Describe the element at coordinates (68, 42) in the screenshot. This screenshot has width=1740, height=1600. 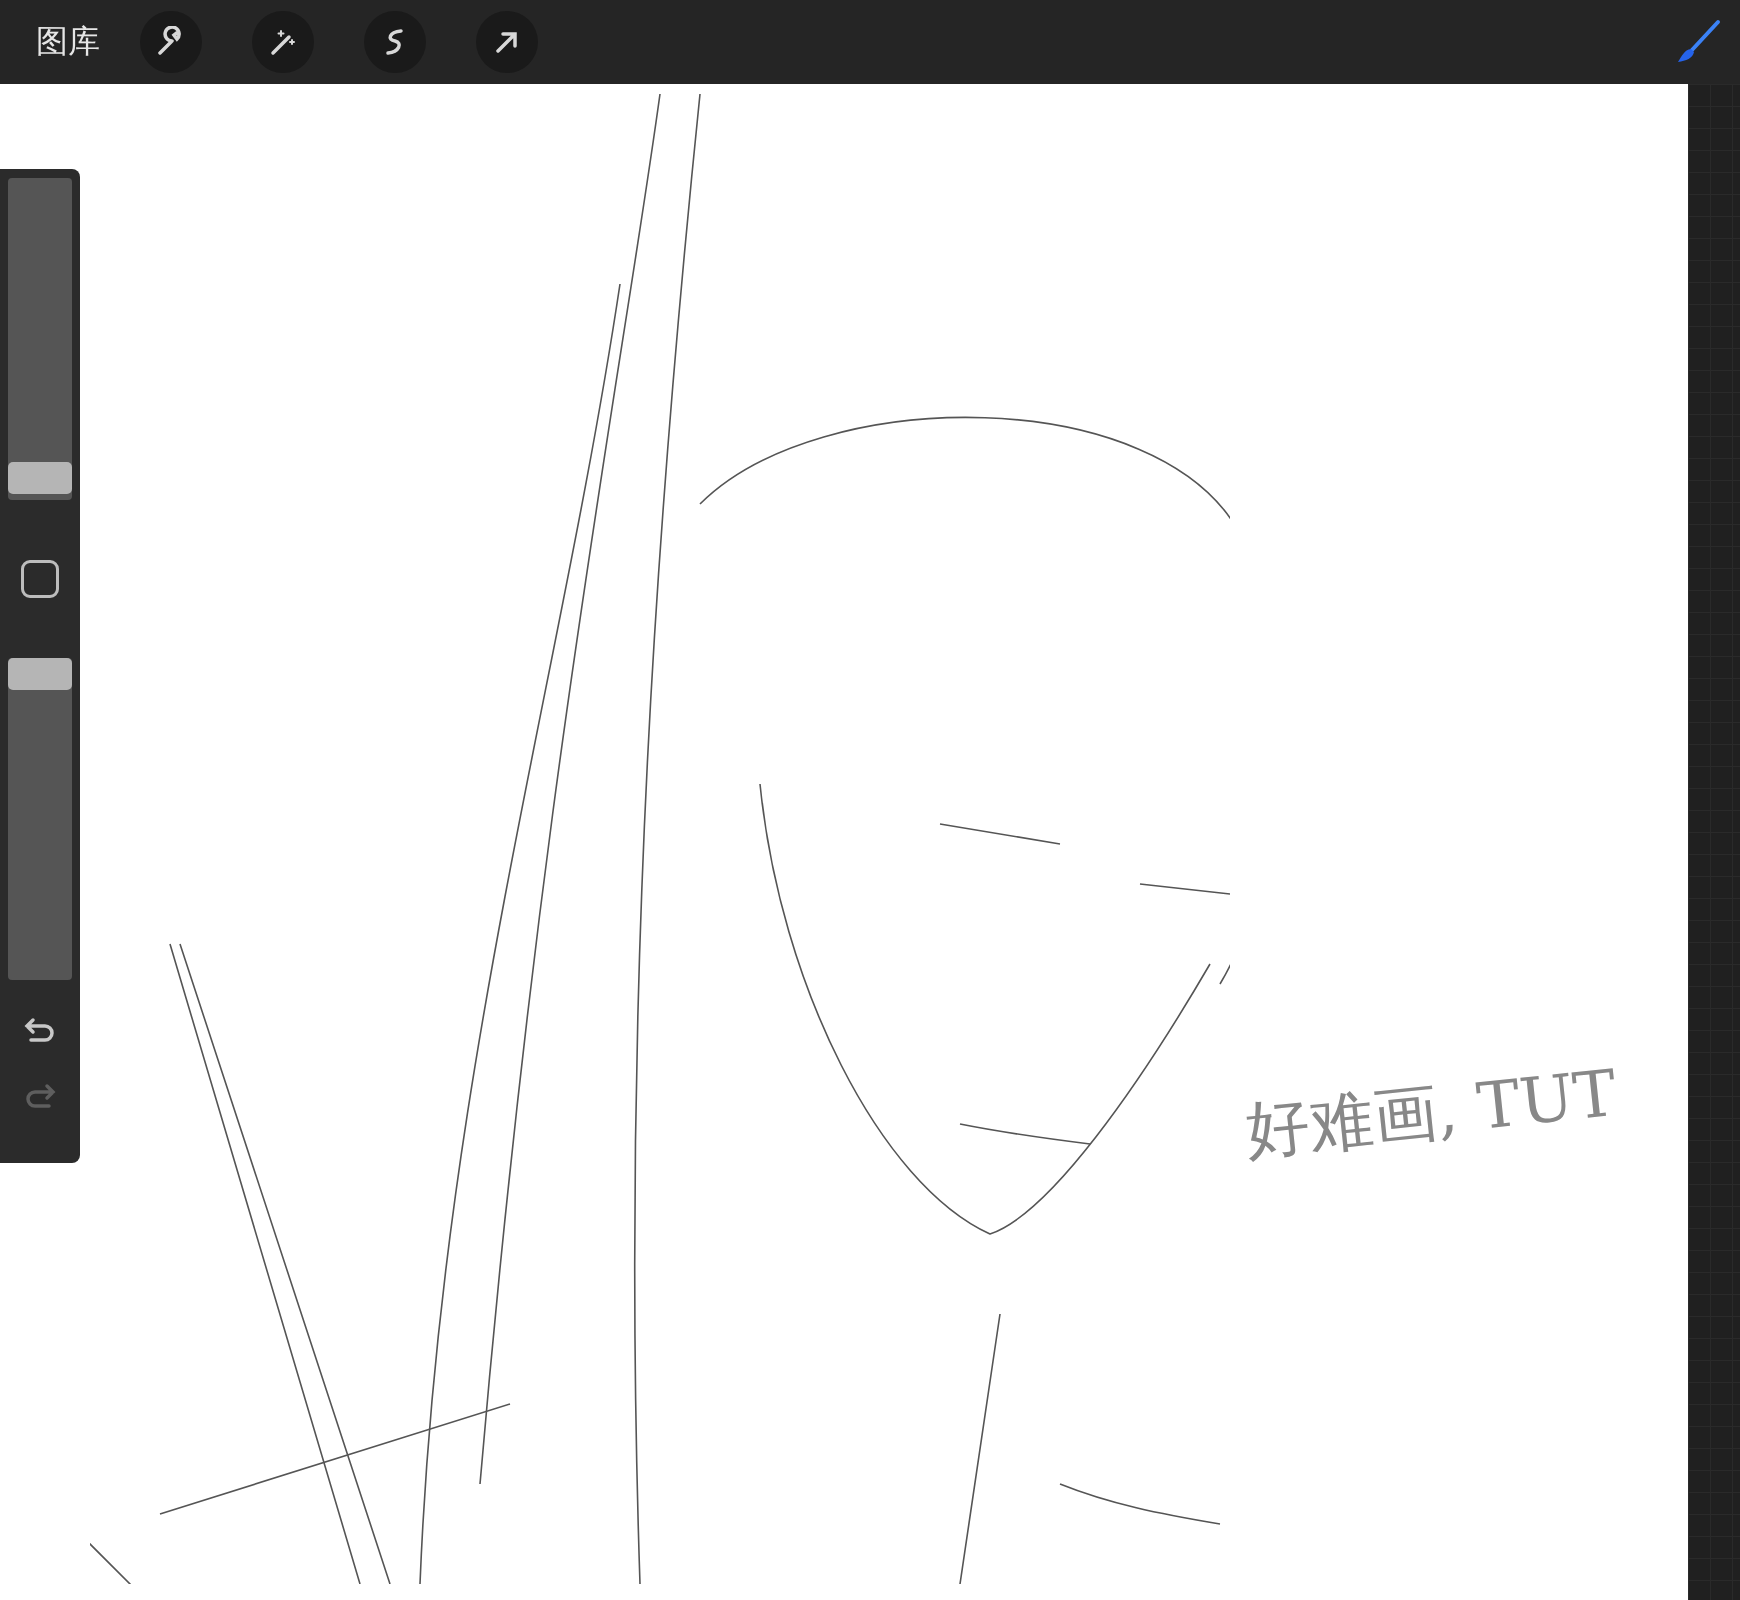
I see `gallery-button: 图库` at that location.